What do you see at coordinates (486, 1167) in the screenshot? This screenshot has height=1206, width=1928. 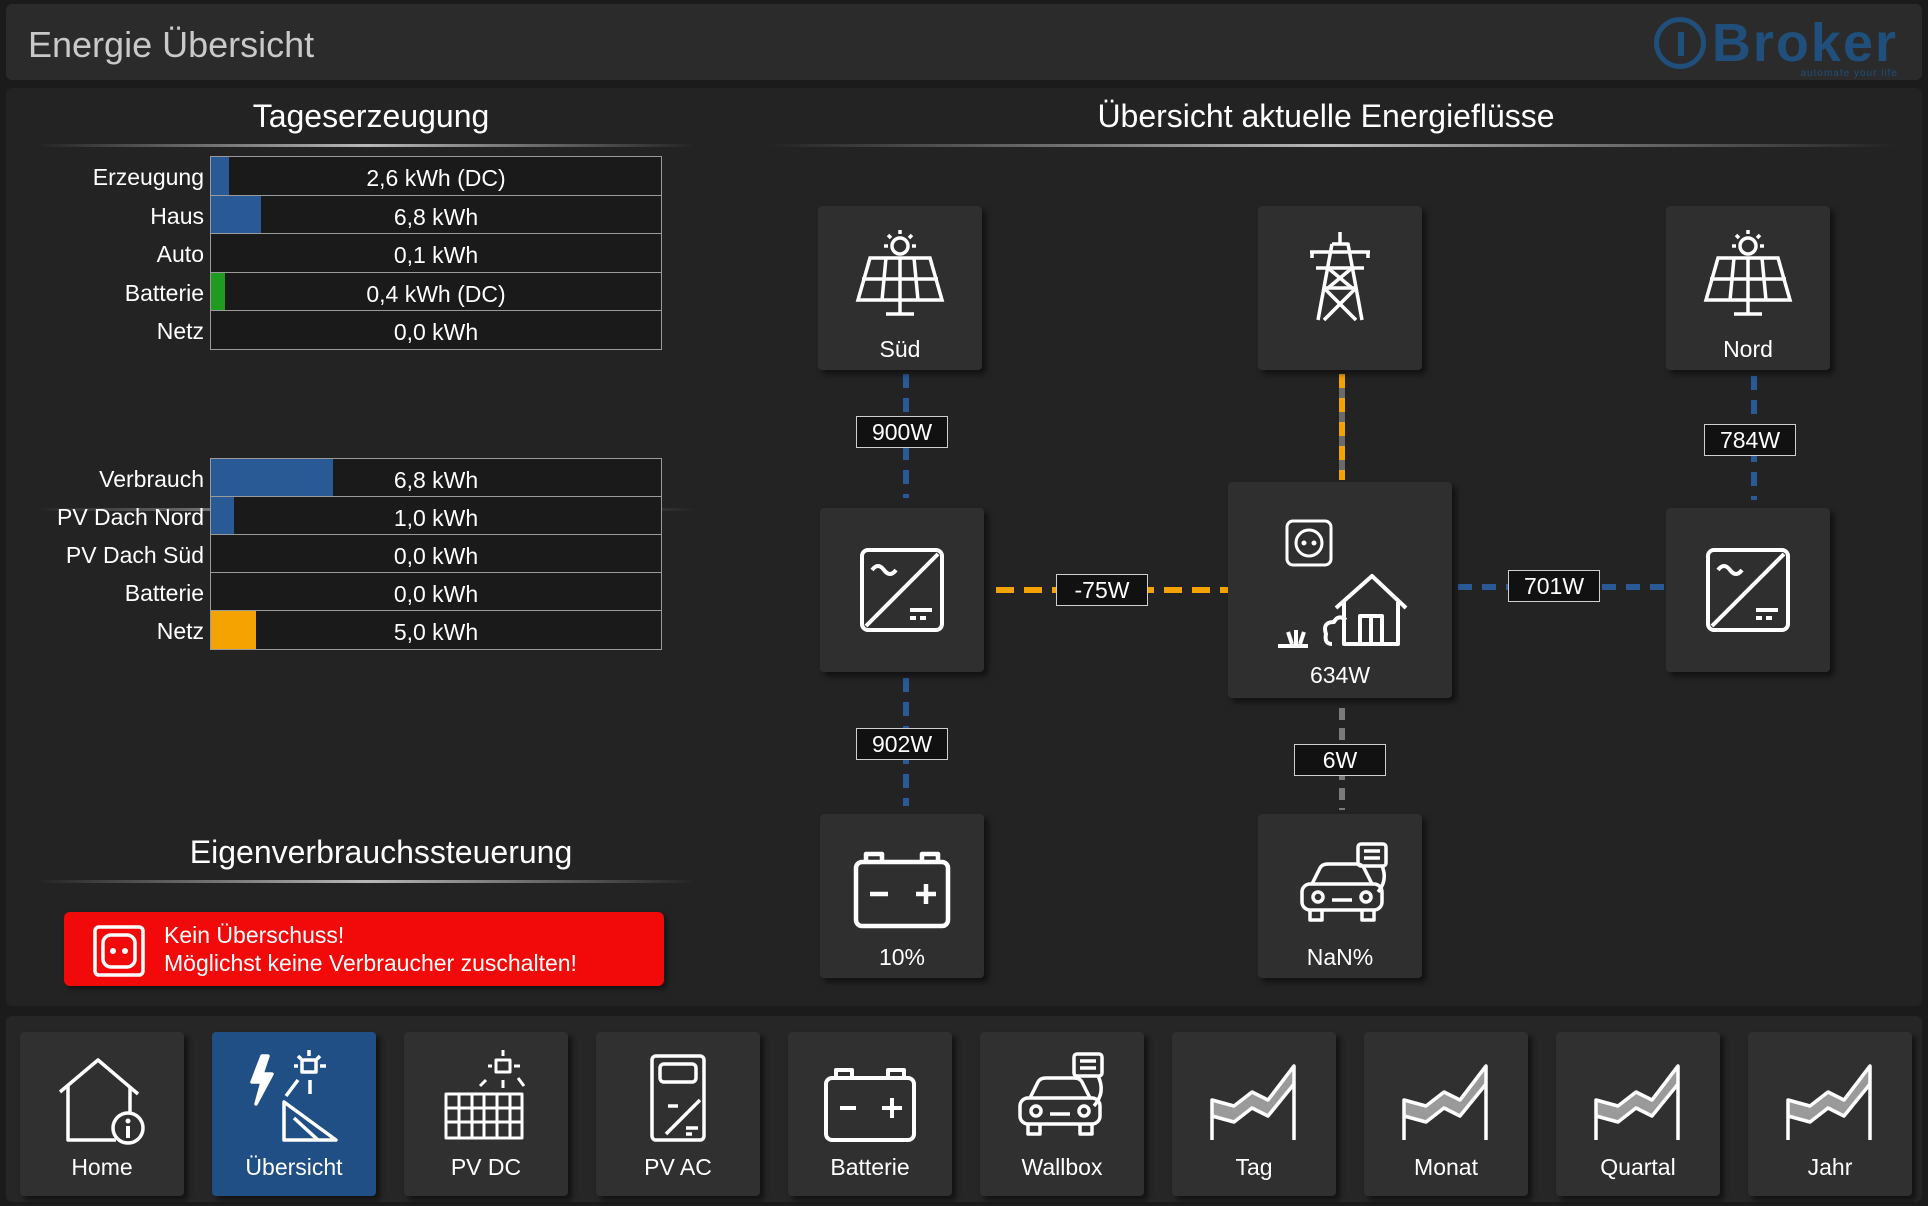 I see `nav-pv-dc-label: PV DC` at bounding box center [486, 1167].